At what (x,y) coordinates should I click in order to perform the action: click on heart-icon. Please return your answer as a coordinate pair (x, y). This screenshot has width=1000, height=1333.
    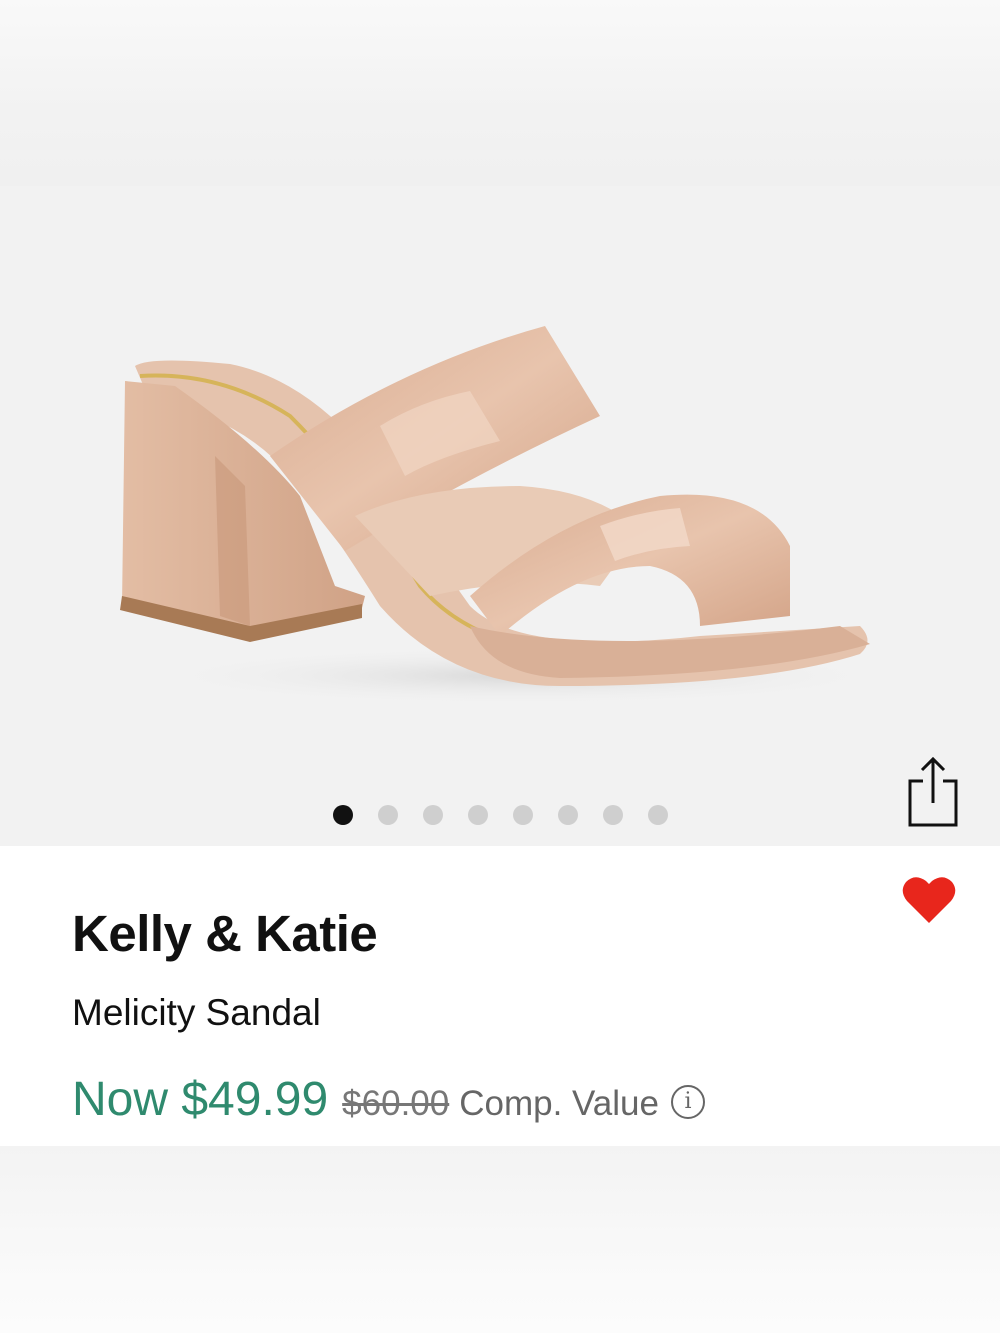
    Looking at the image, I should click on (929, 900).